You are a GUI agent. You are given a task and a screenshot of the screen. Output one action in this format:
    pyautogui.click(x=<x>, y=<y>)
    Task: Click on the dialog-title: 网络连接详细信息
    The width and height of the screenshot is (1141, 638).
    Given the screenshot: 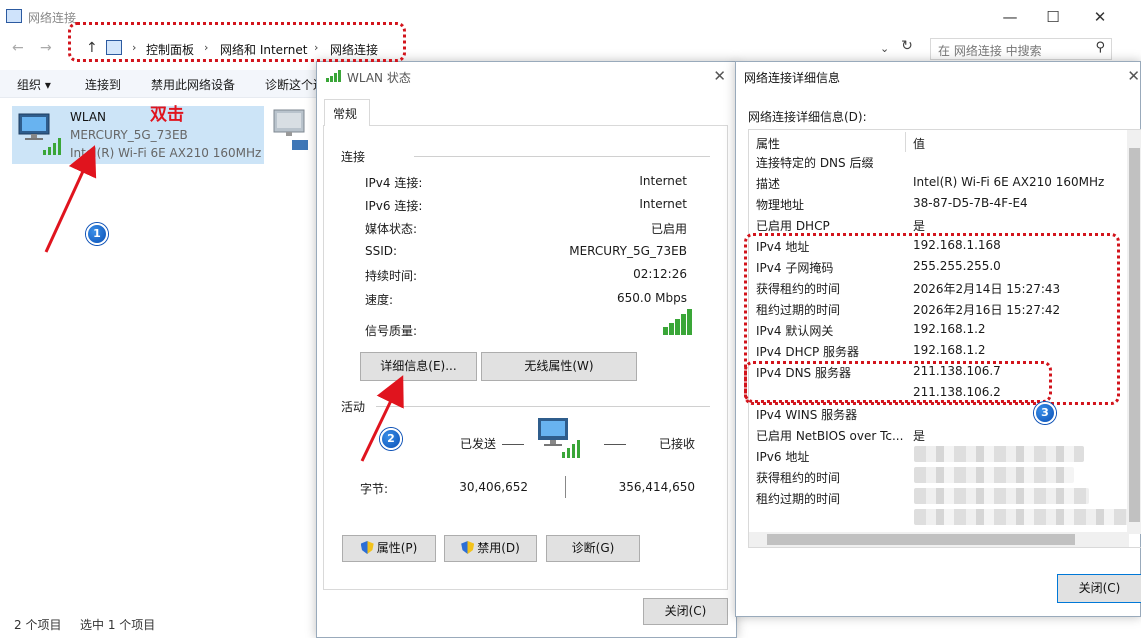 What is the action you would take?
    pyautogui.click(x=792, y=78)
    